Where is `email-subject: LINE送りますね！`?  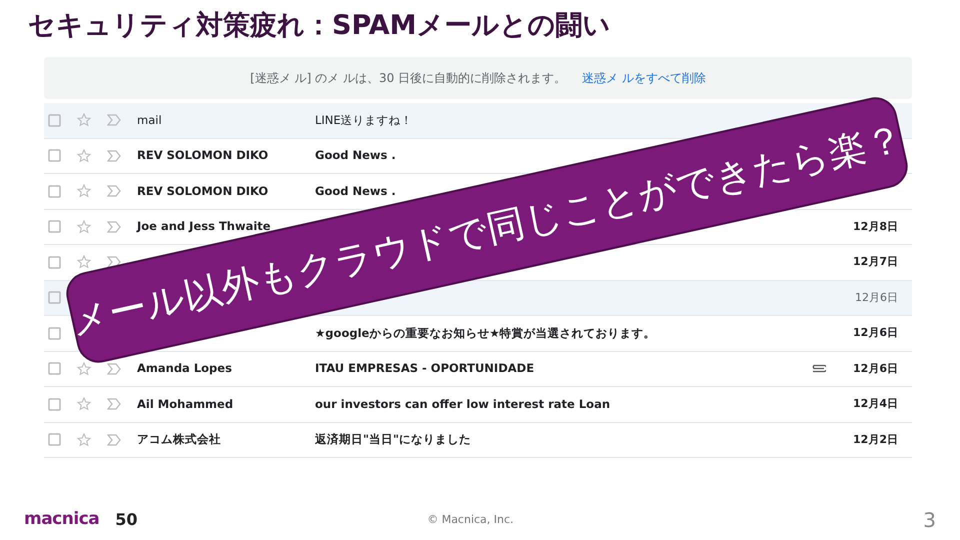 email-subject: LINE送りますね！ is located at coordinates (364, 119).